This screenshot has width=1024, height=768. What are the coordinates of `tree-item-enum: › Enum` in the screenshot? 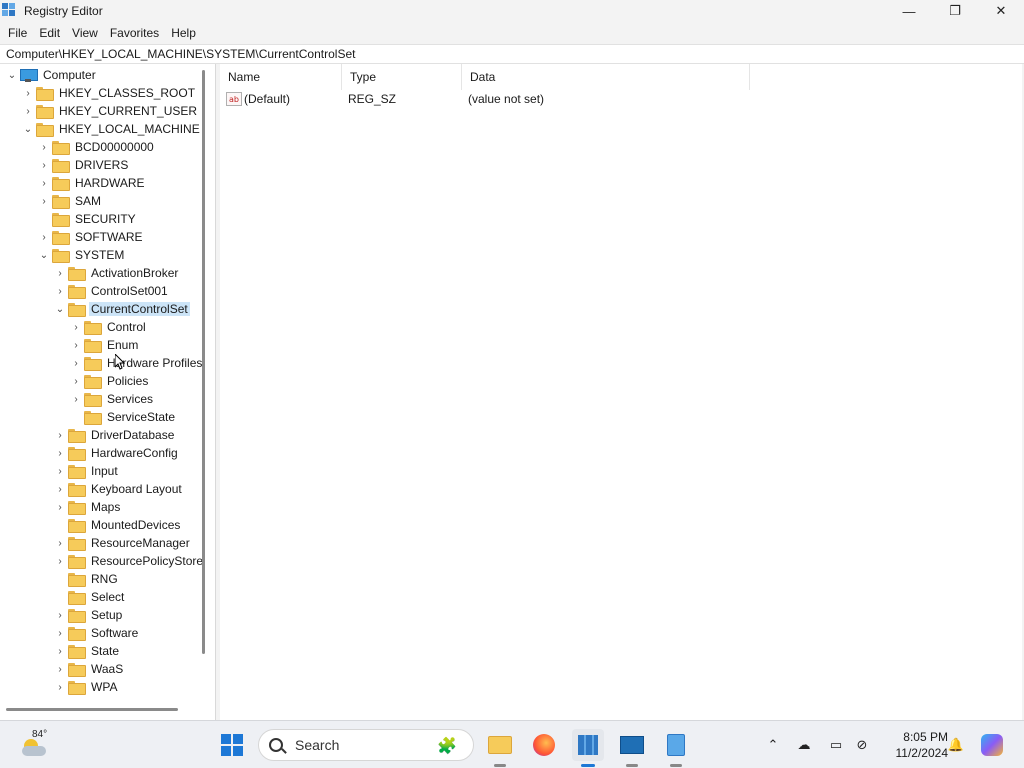 It's located at (104, 345).